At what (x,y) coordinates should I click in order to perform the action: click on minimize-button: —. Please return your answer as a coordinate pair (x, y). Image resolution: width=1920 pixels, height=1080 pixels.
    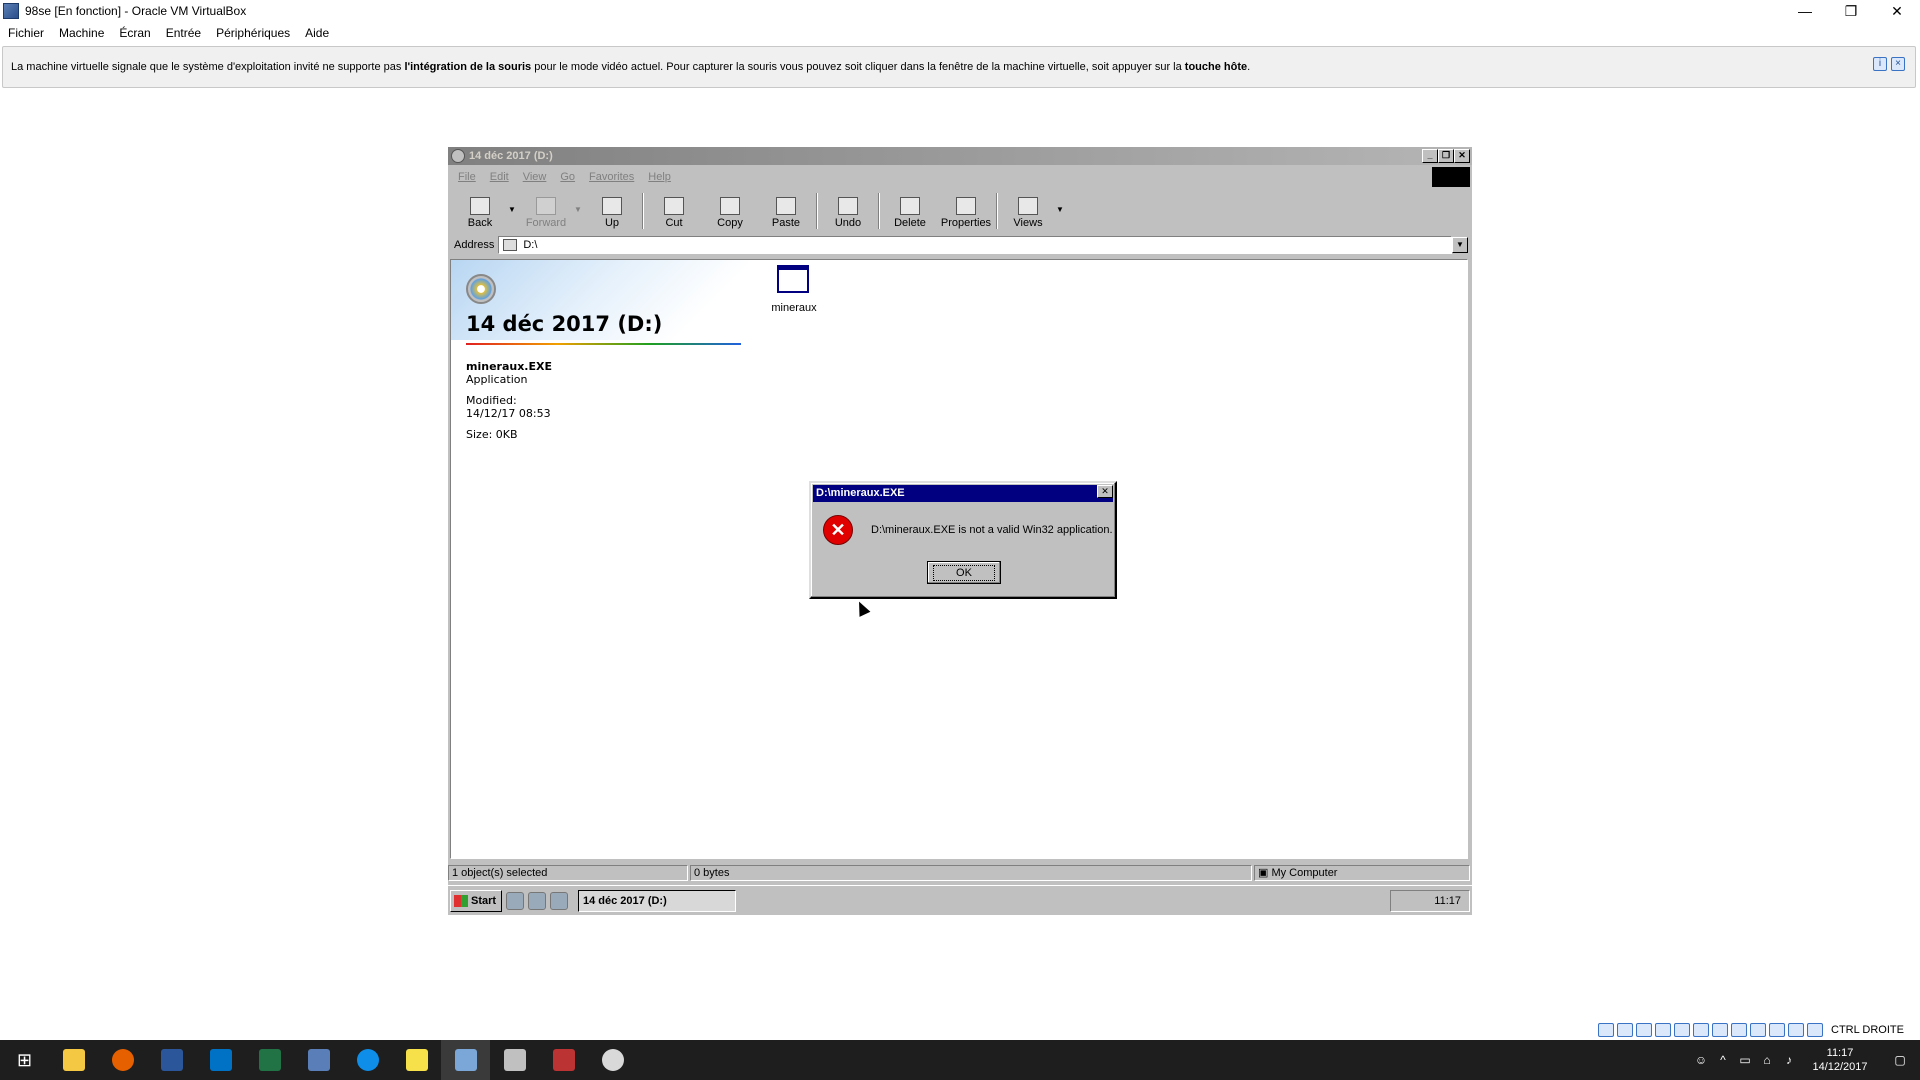
    Looking at the image, I should click on (1805, 11).